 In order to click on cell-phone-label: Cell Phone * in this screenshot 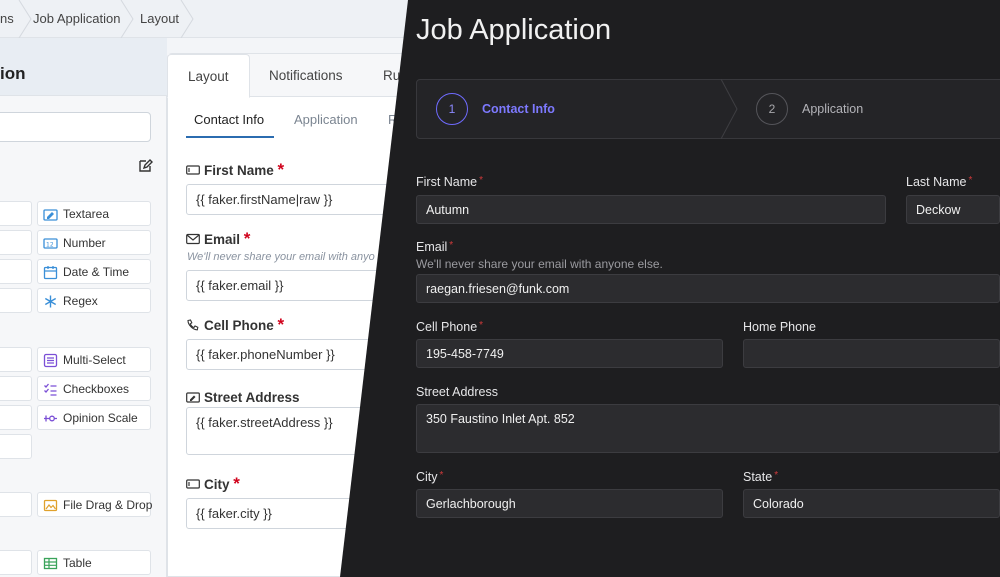, I will do `click(450, 327)`.